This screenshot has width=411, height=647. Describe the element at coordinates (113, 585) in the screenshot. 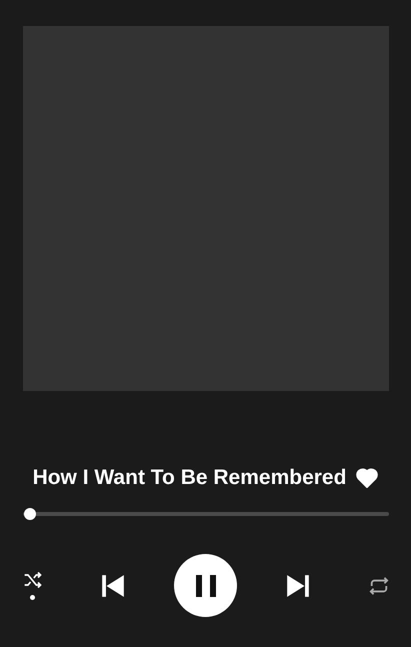

I see `skip-back-icon` at that location.